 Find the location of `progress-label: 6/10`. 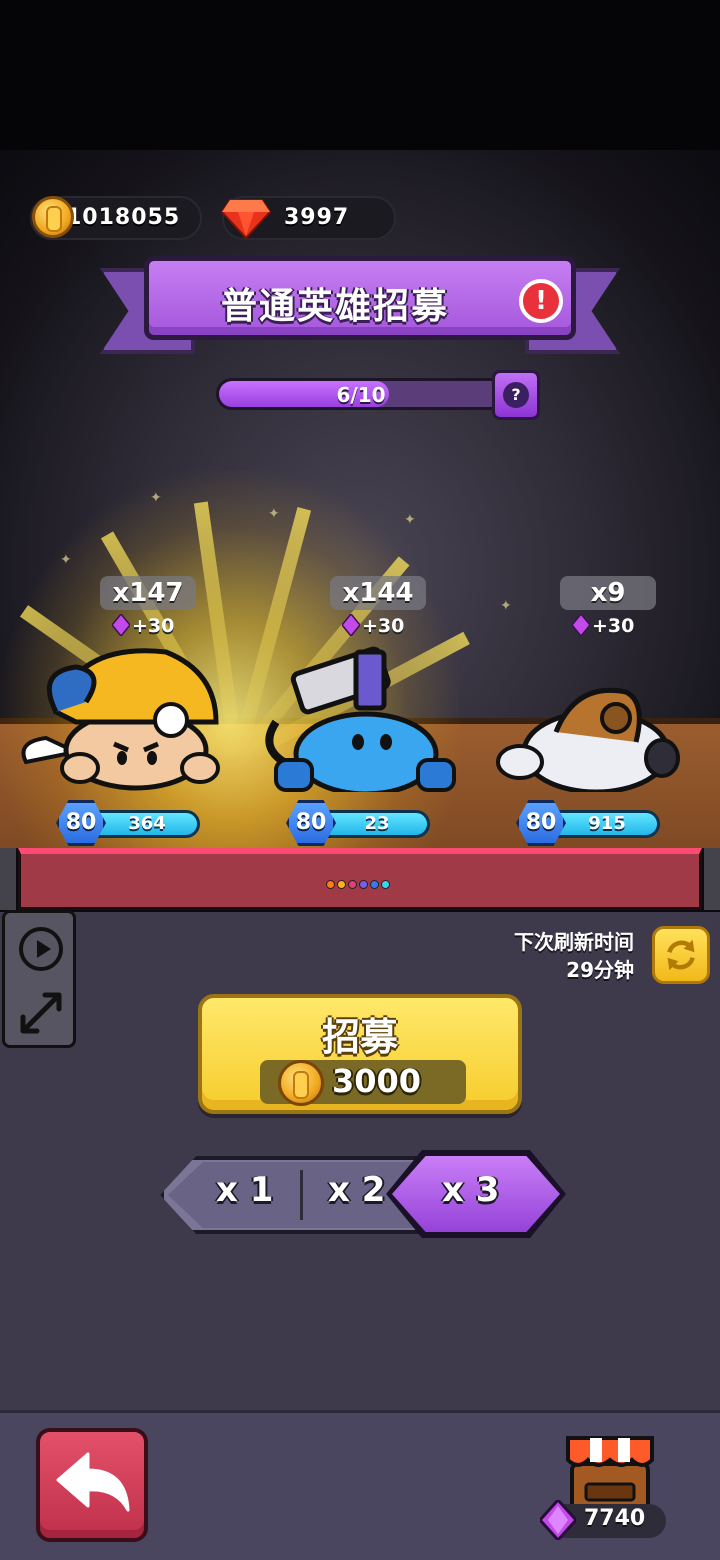

progress-label: 6/10 is located at coordinates (361, 395).